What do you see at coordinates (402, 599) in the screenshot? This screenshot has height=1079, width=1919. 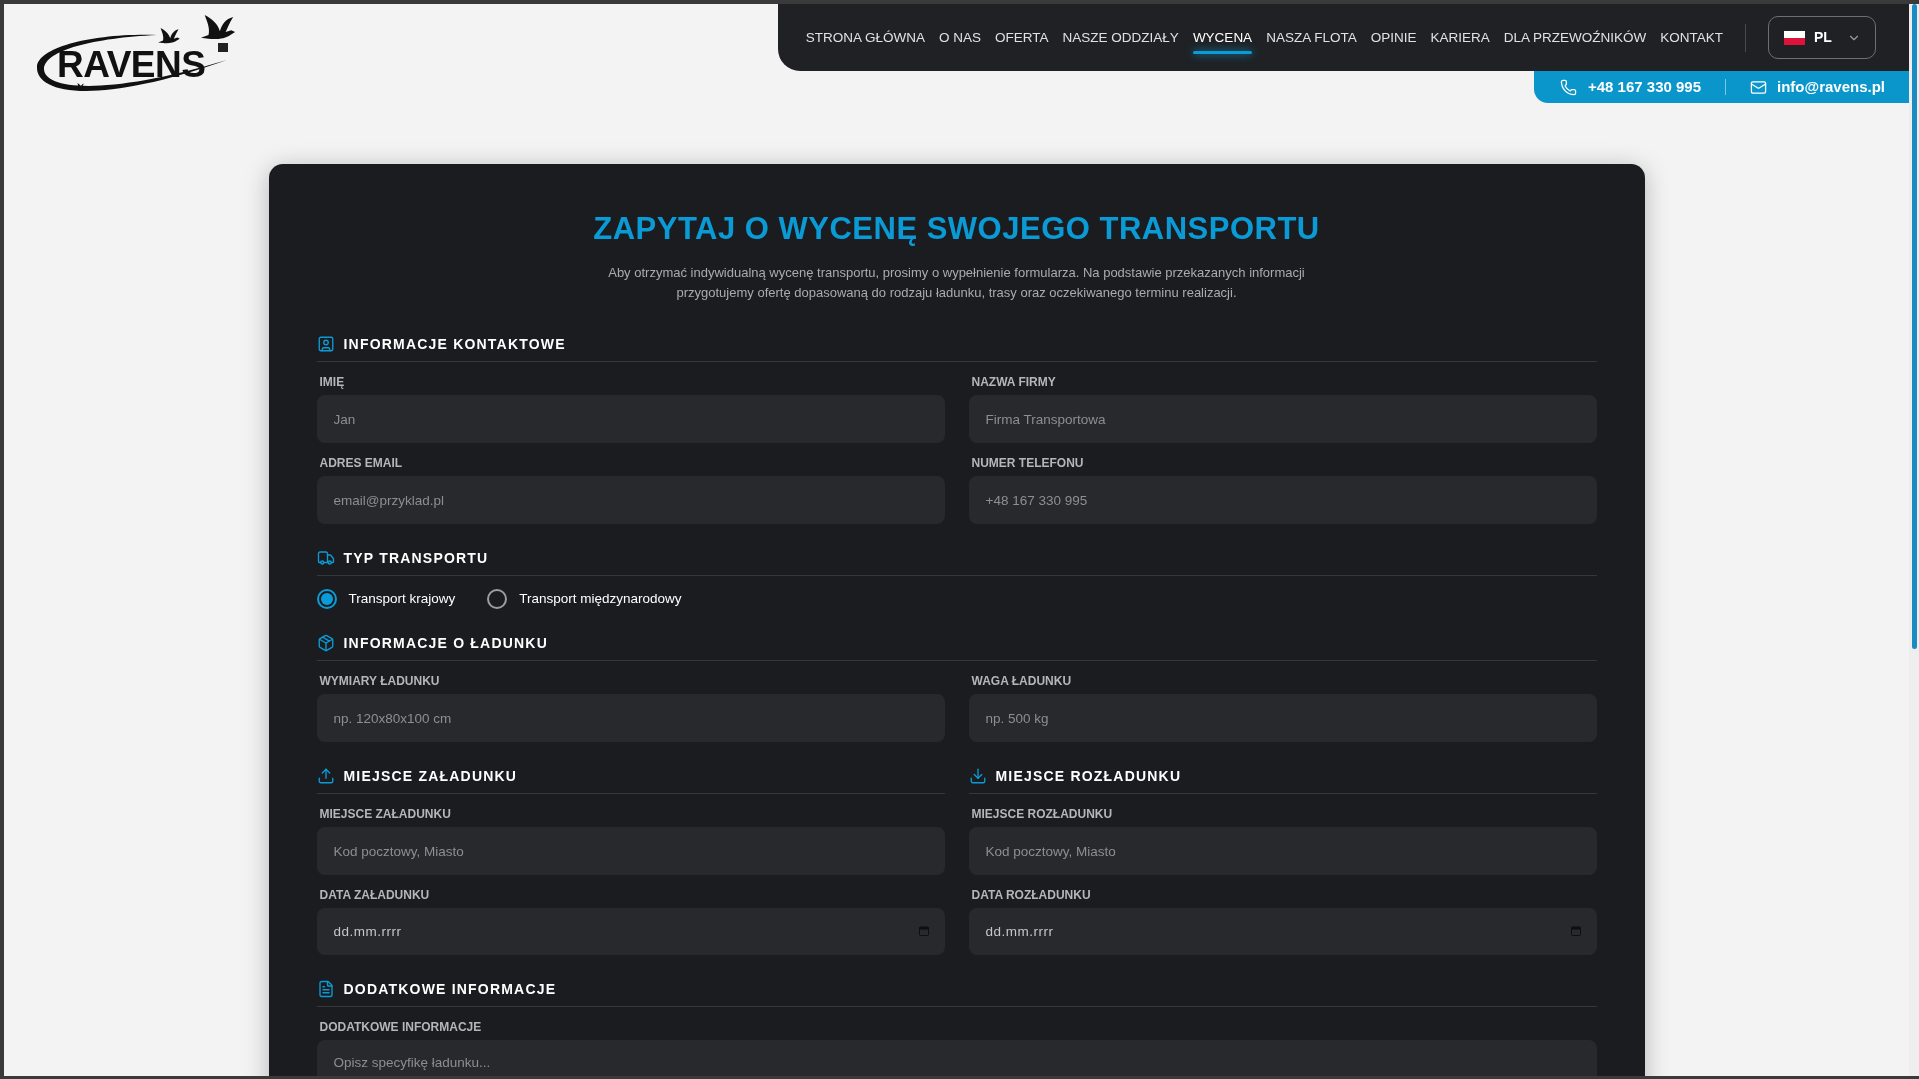 I see `radio-label: Transport krajowy` at bounding box center [402, 599].